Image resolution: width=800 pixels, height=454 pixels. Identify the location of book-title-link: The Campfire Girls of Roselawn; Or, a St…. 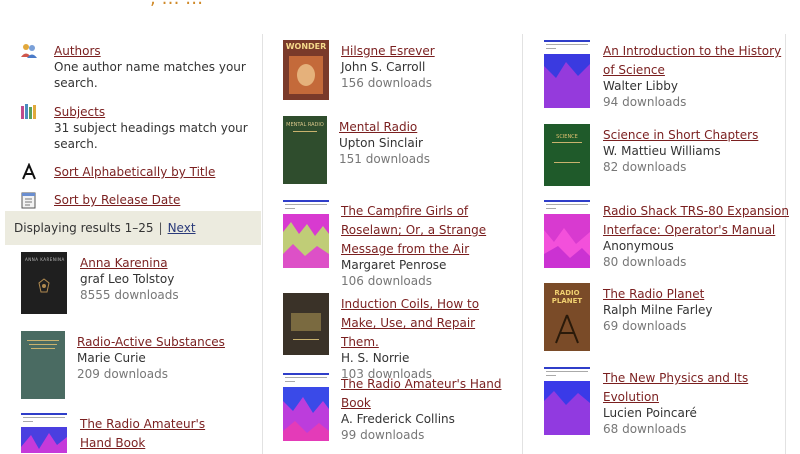
(413, 230).